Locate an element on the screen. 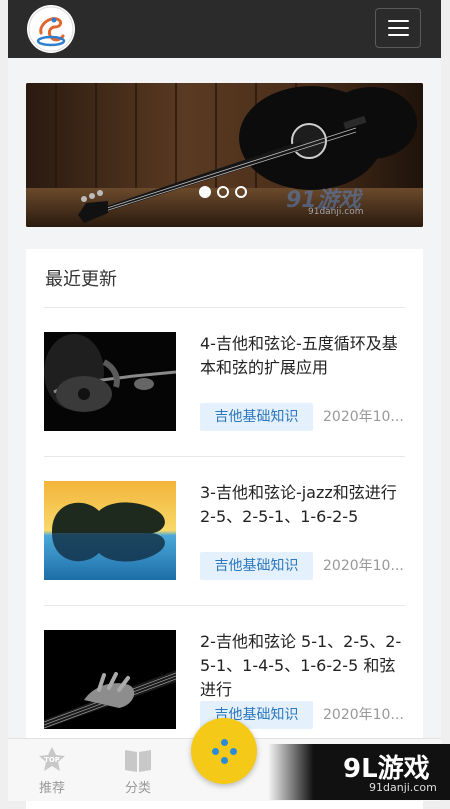 This screenshot has width=450, height=809. book-icon is located at coordinates (138, 761).